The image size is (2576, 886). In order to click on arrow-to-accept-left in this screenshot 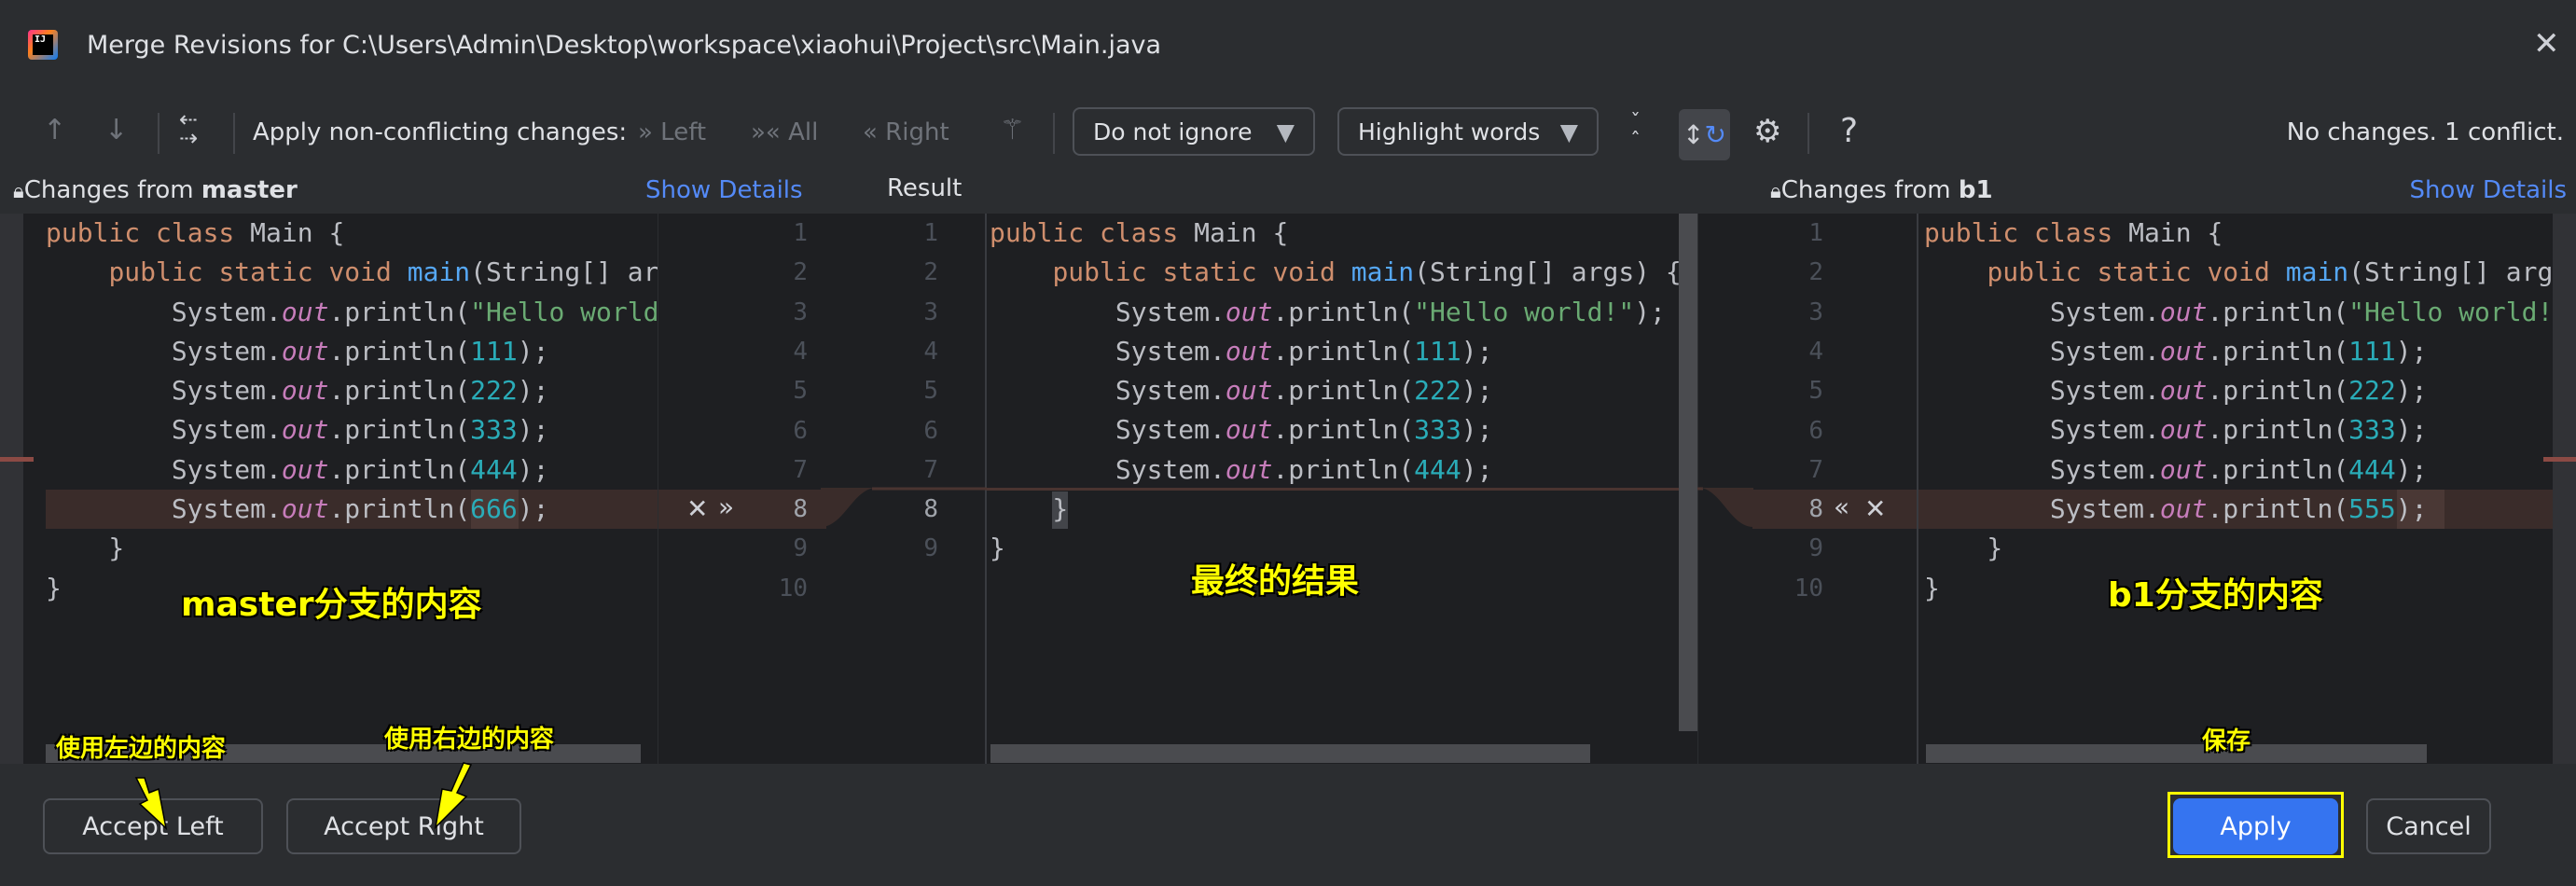, I will do `click(151, 804)`.